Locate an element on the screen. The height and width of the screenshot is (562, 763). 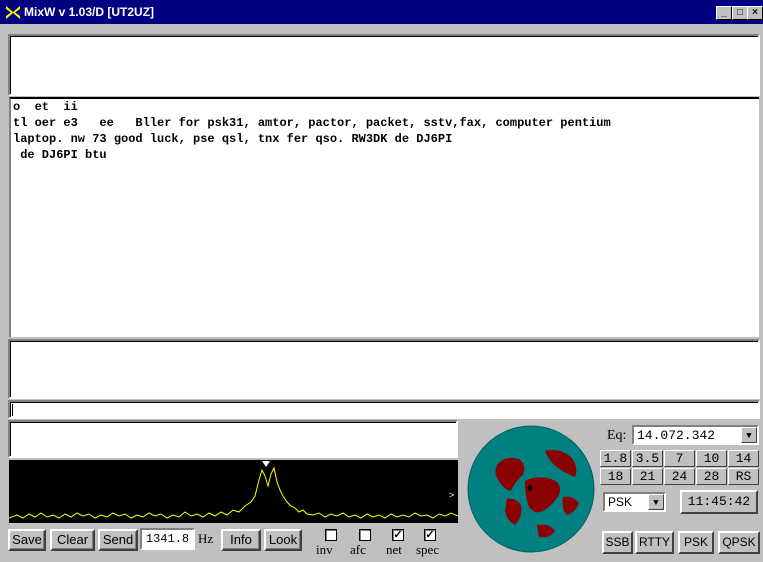
secondary-pane is located at coordinates (384, 369).